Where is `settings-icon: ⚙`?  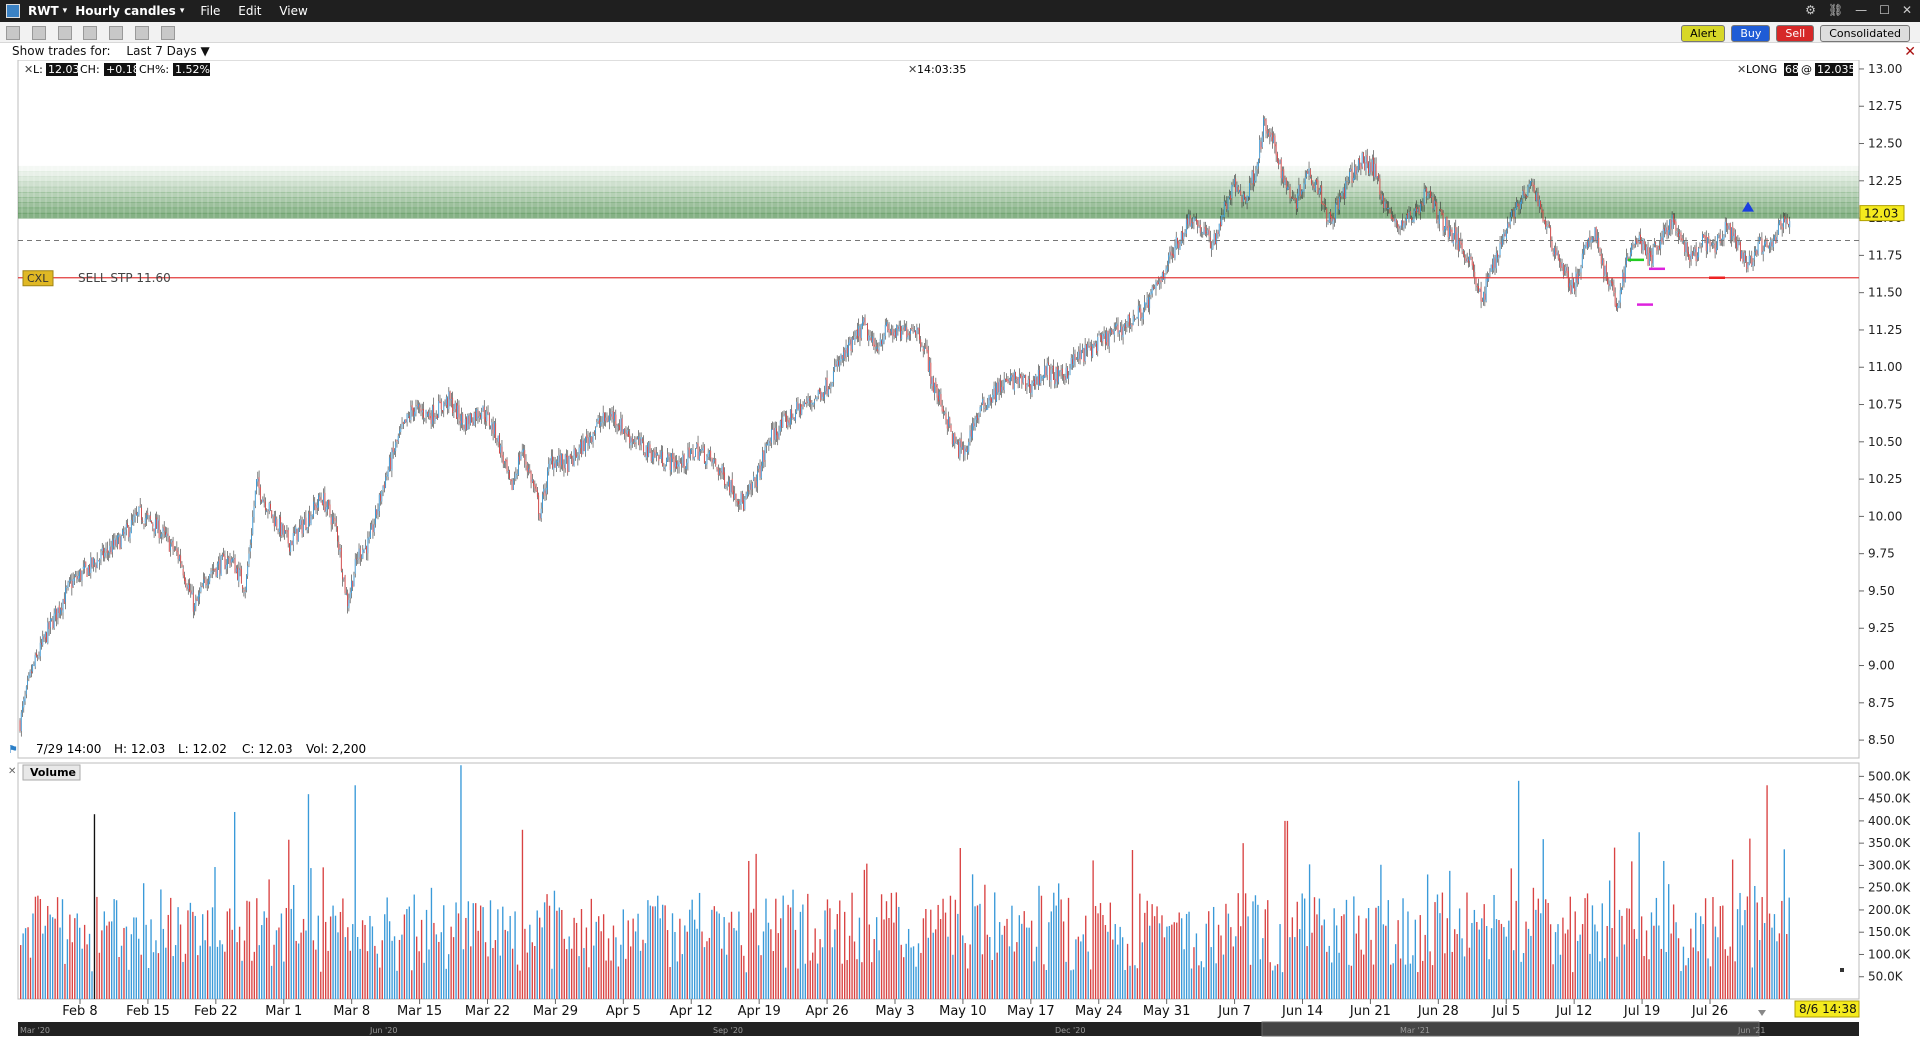
settings-icon: ⚙ is located at coordinates (1810, 10).